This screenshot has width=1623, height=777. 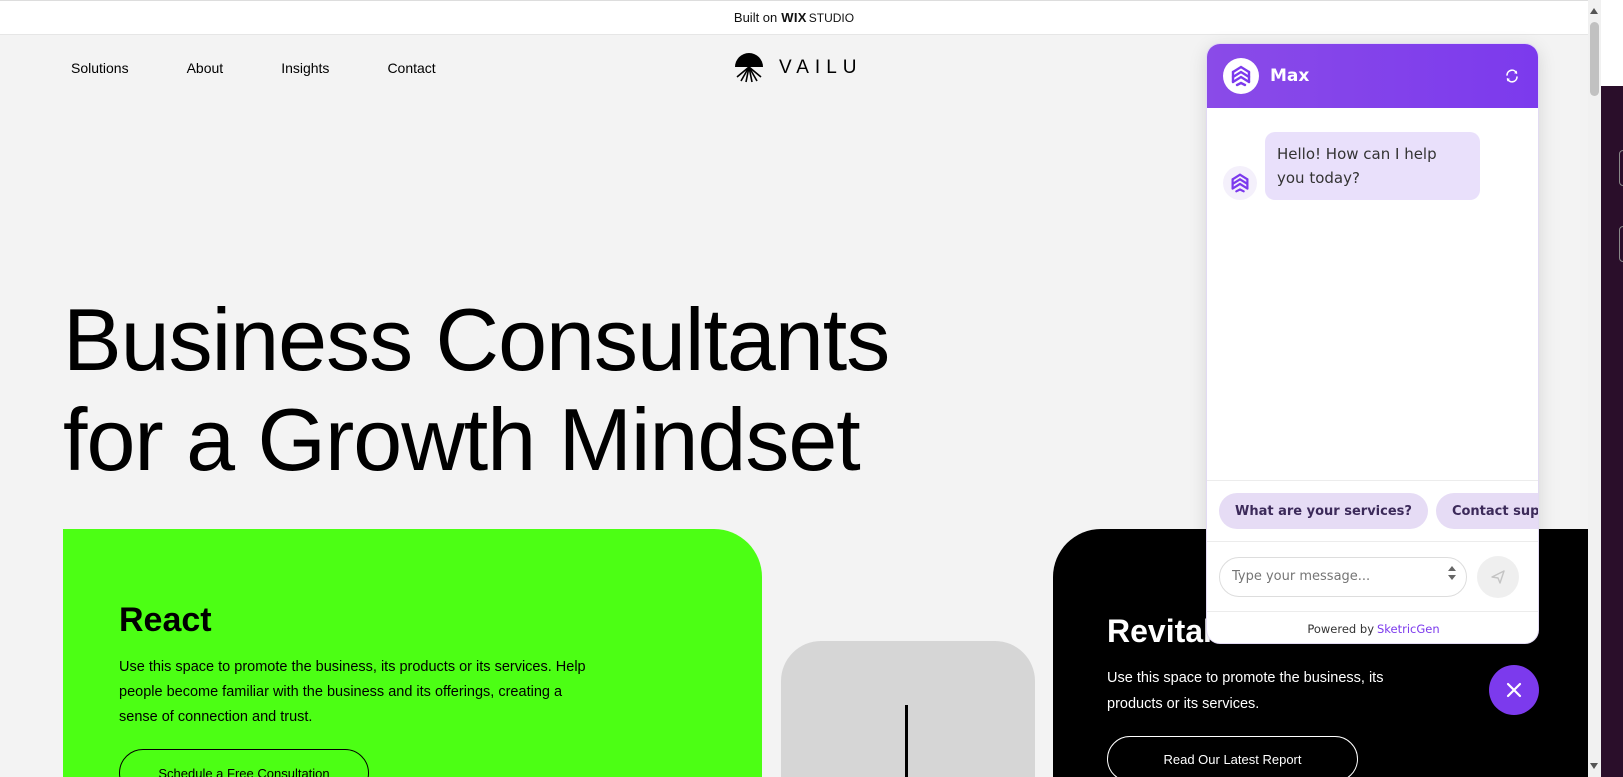 What do you see at coordinates (305, 68) in the screenshot?
I see `nav-item-insights: Insights` at bounding box center [305, 68].